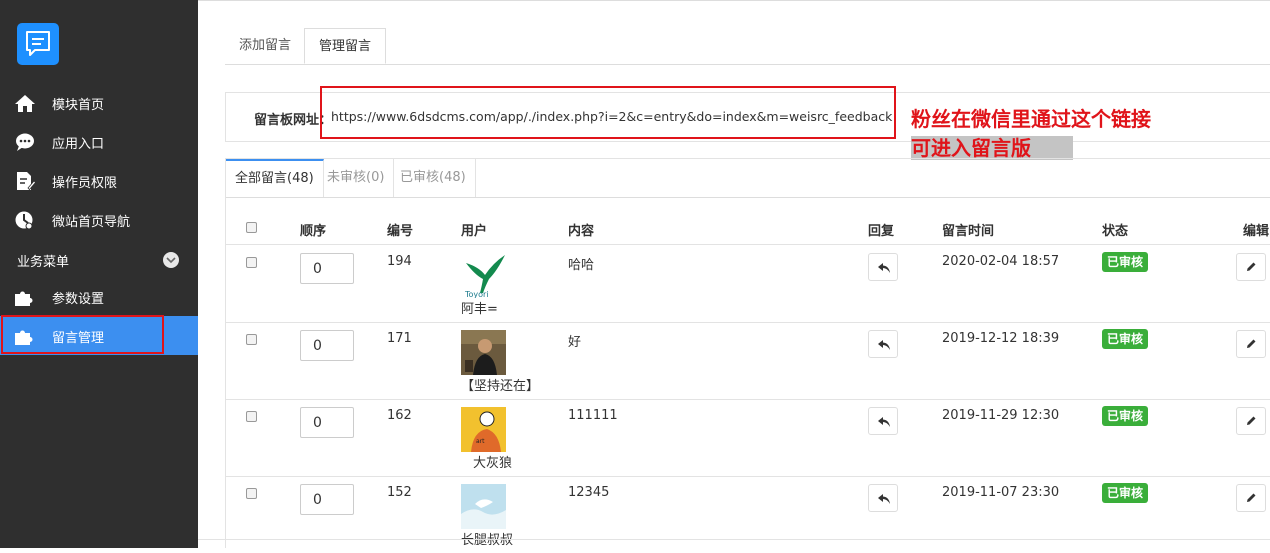 This screenshot has height=553, width=1270. I want to click on tab-all-messages: 全部留言(48), so click(275, 178).